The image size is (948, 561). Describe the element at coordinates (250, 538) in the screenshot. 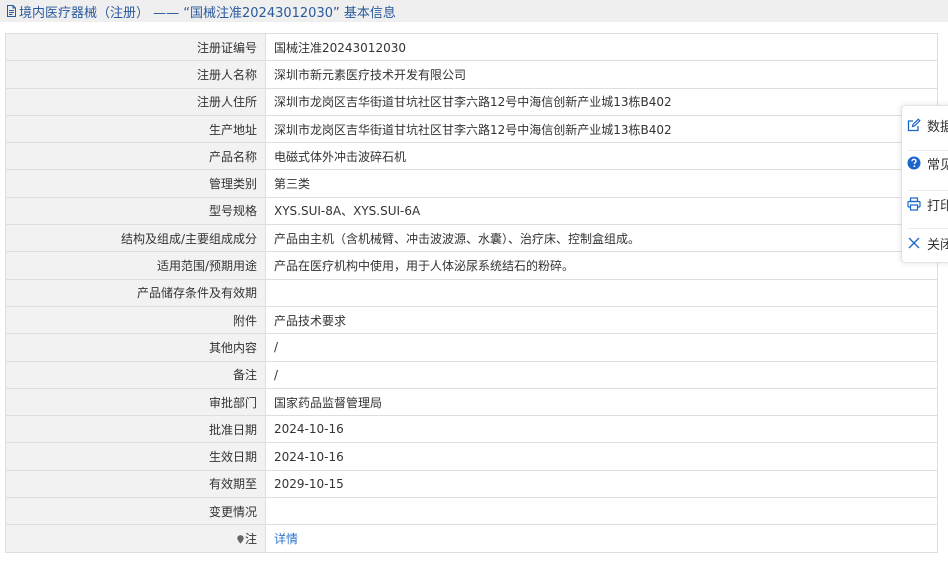

I see `note-label: 注` at that location.